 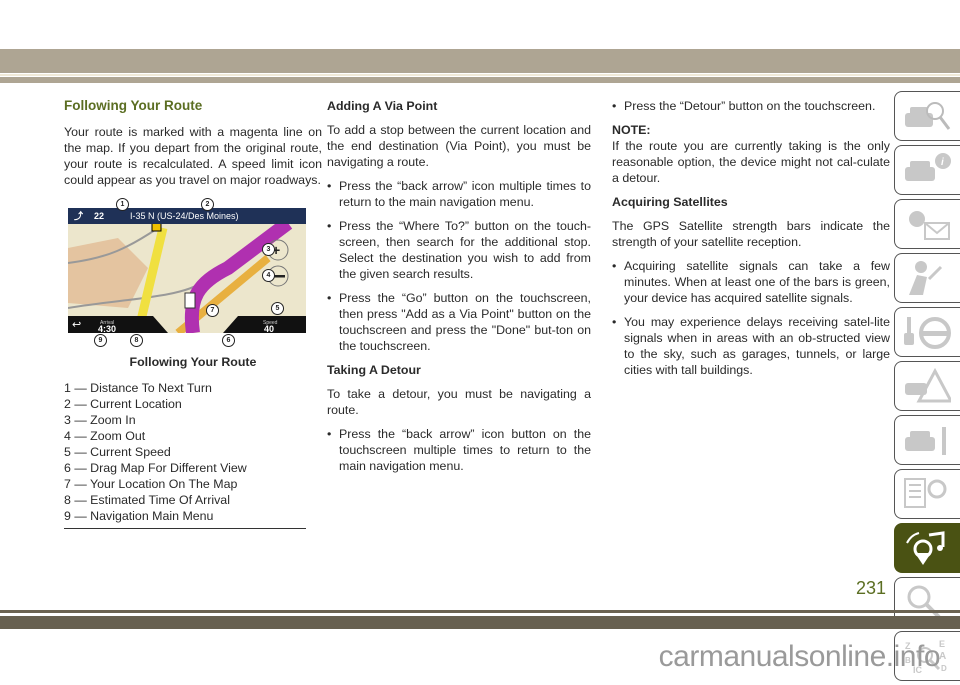 What do you see at coordinates (799, 656) in the screenshot?
I see `watermark: carmanualsonline.info` at bounding box center [799, 656].